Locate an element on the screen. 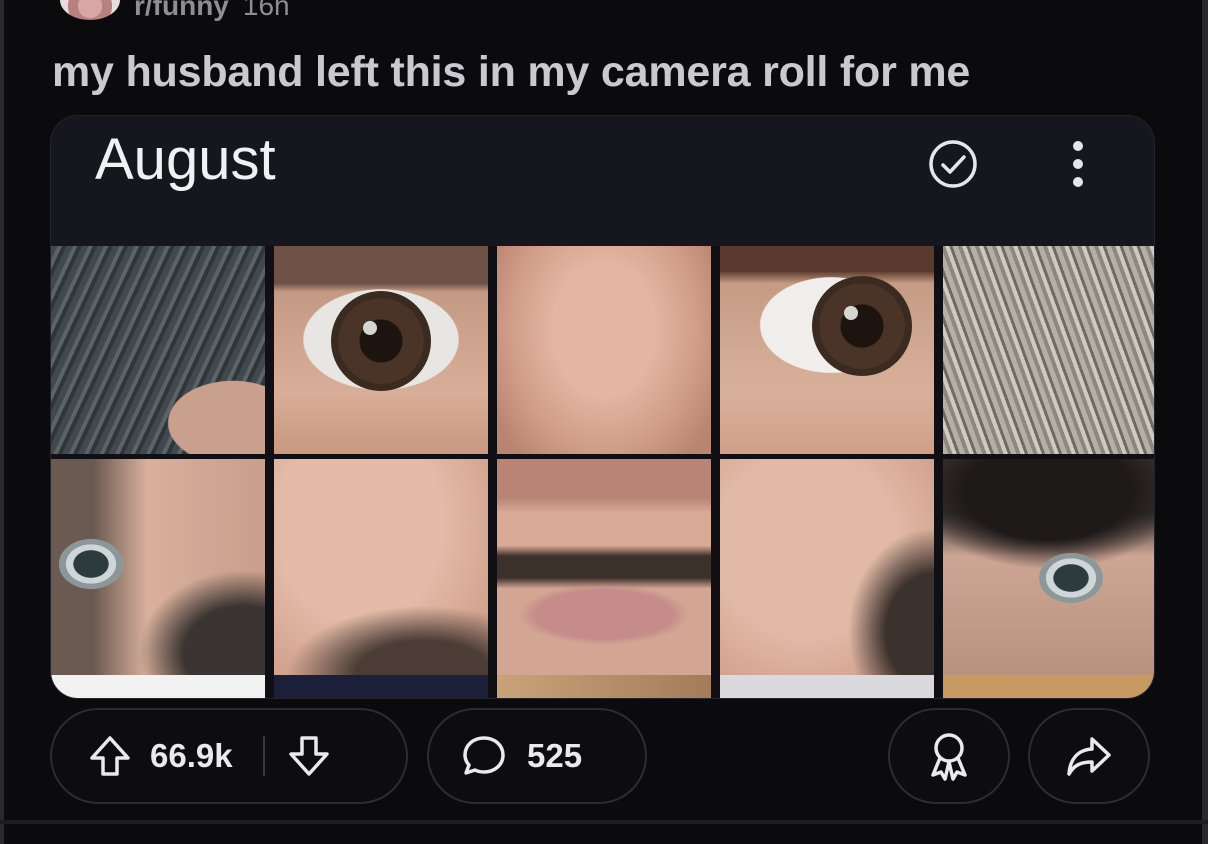 This screenshot has height=844, width=1208. comment-count: 525 is located at coordinates (555, 755).